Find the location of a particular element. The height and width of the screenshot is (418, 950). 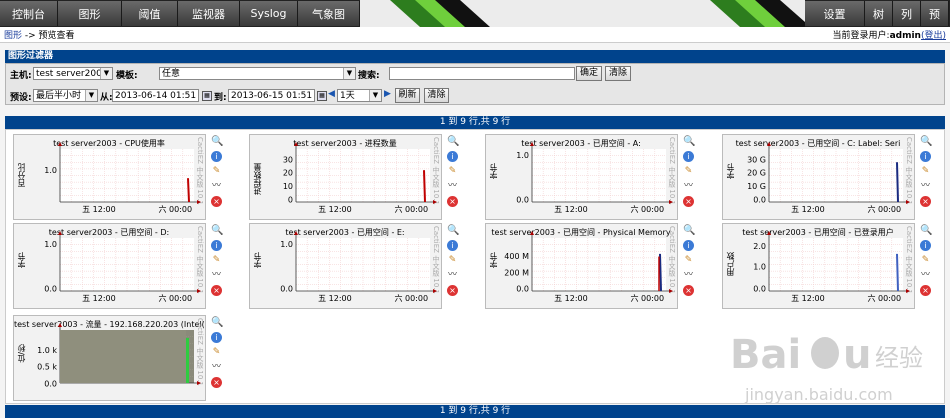

tab-preview: 预 is located at coordinates (935, 13).